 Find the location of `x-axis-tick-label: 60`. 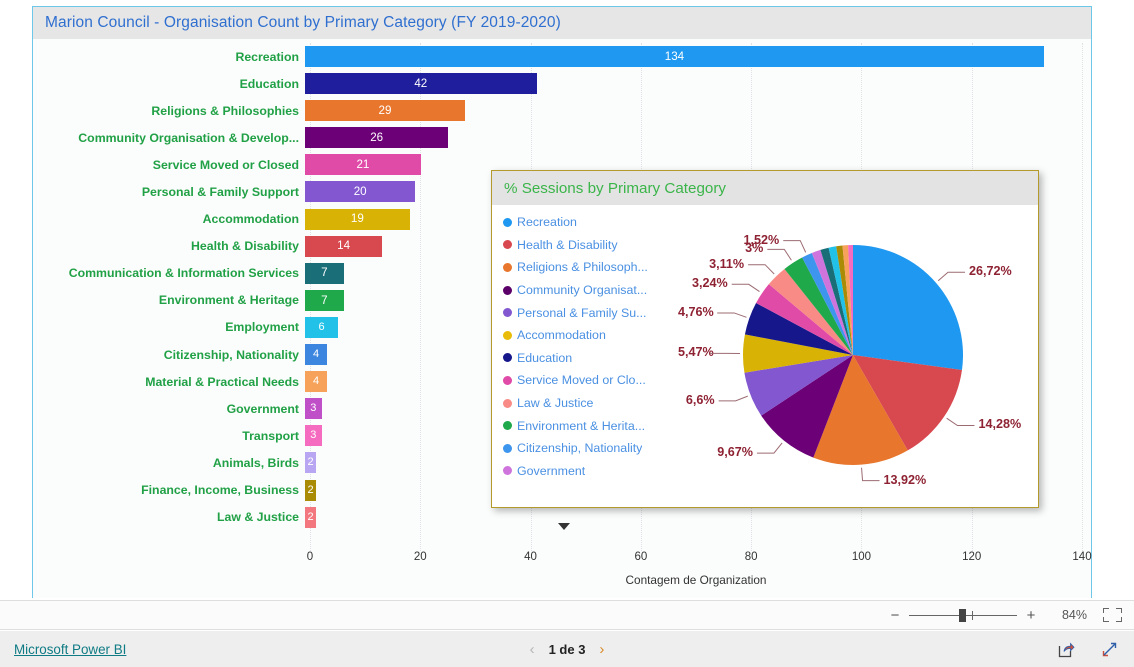

x-axis-tick-label: 60 is located at coordinates (641, 557).